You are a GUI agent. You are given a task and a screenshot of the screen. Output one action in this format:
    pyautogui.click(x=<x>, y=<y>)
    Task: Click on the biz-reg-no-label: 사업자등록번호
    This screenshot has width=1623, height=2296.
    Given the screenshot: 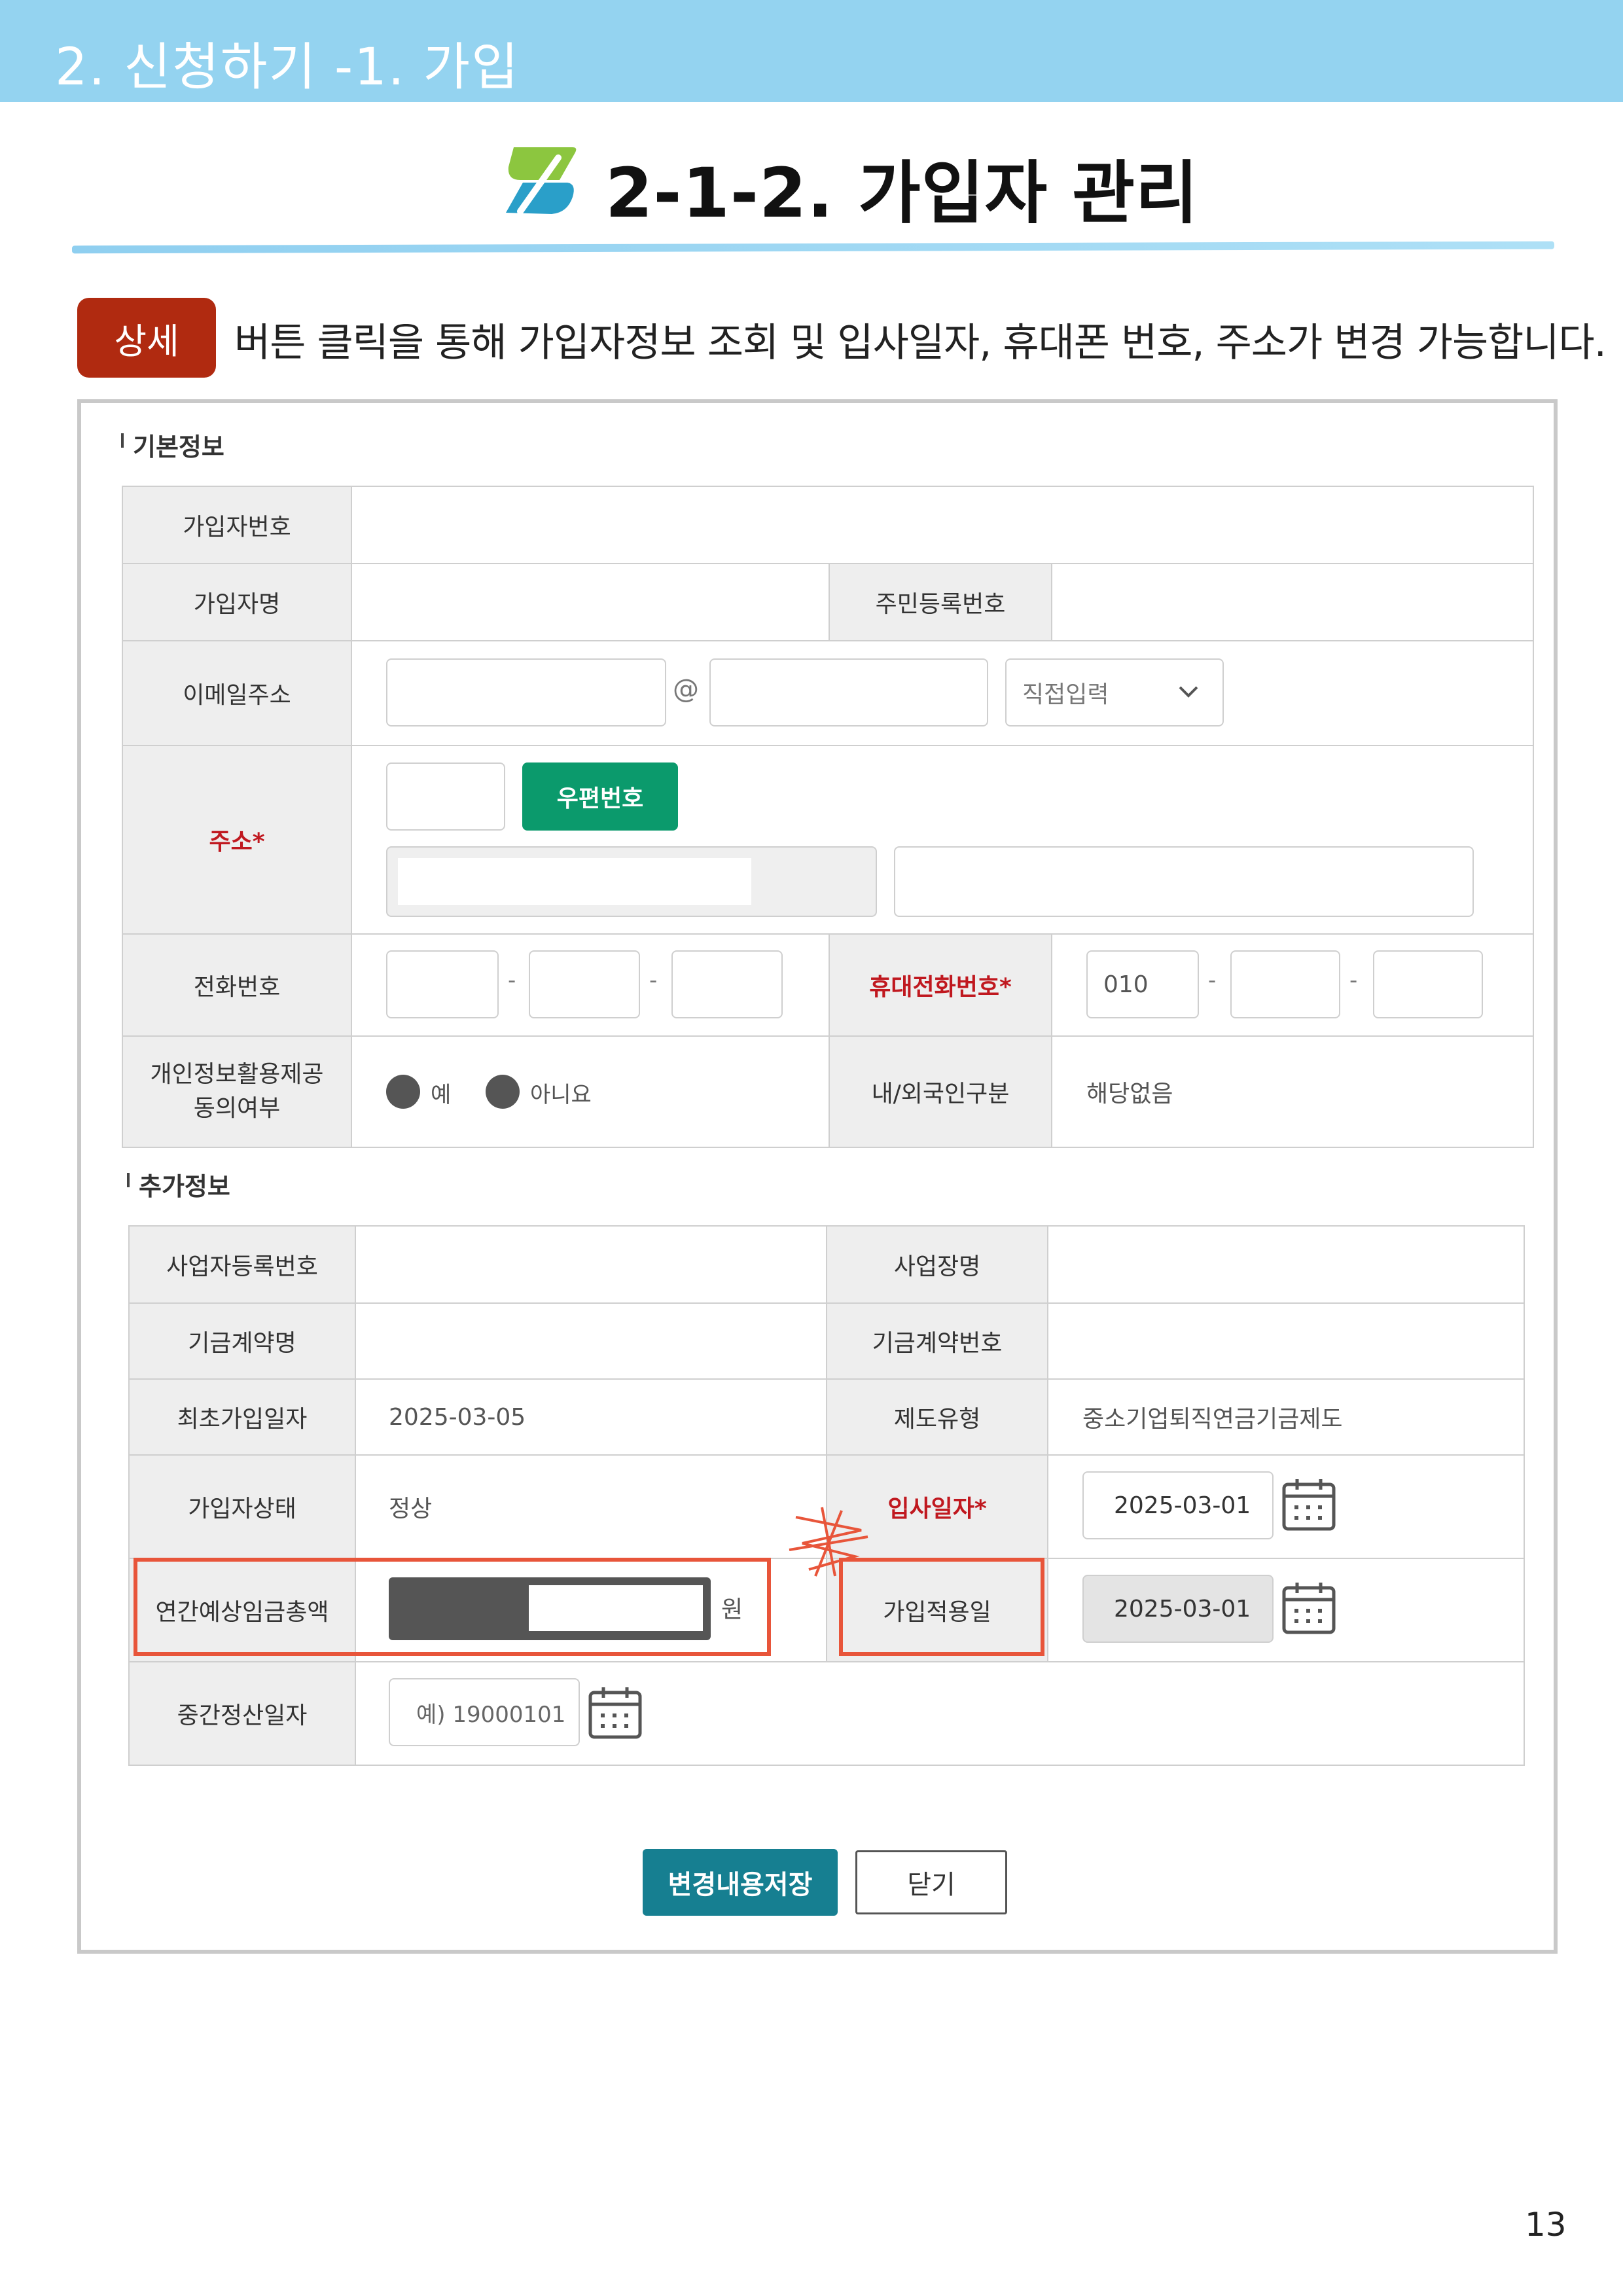 What is the action you would take?
    pyautogui.click(x=242, y=1264)
    